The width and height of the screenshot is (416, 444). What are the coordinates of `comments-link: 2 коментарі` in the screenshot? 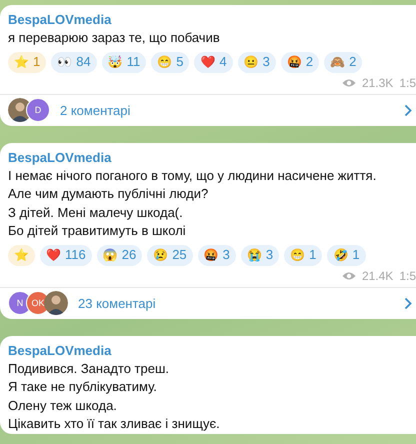 It's located at (232, 110).